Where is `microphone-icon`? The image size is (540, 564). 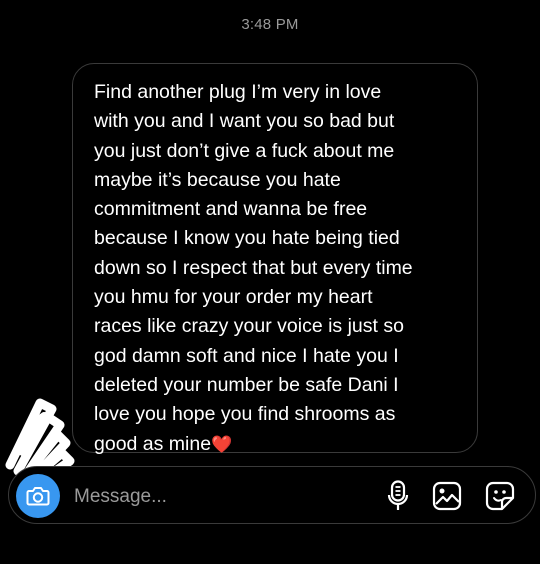 microphone-icon is located at coordinates (398, 495).